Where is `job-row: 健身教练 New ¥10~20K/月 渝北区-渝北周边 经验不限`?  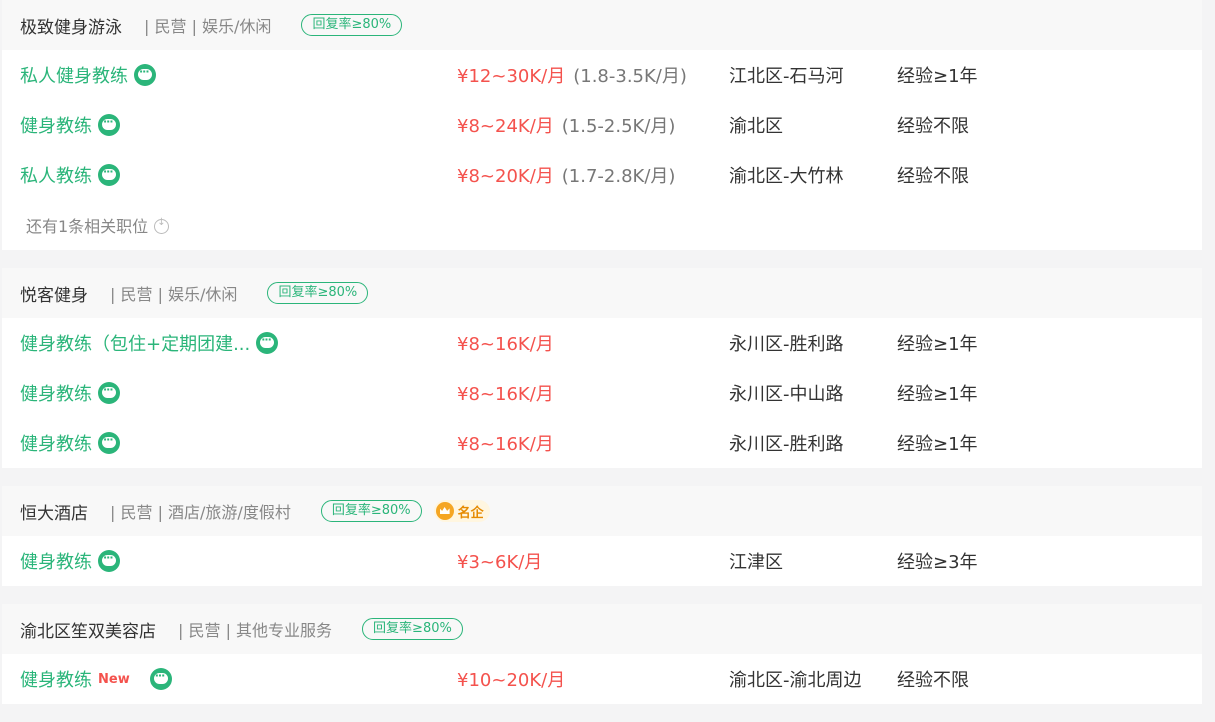
job-row: 健身教练 New ¥10~20K/月 渝北区-渝北周边 经验不限 is located at coordinates (602, 679).